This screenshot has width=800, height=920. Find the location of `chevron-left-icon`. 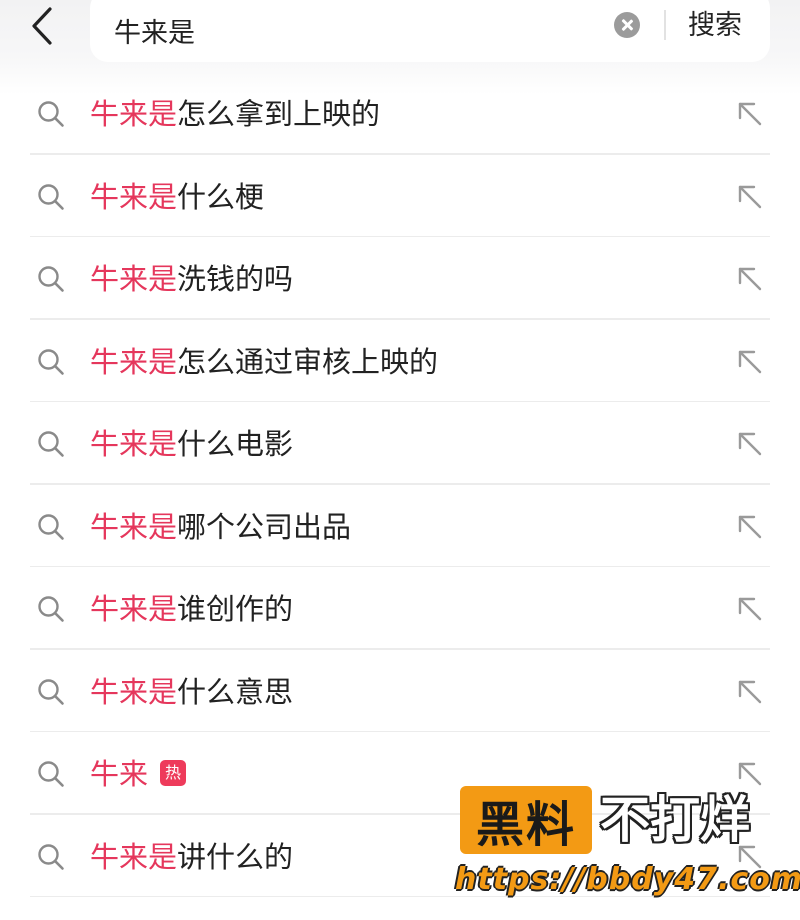

chevron-left-icon is located at coordinates (42, 26).